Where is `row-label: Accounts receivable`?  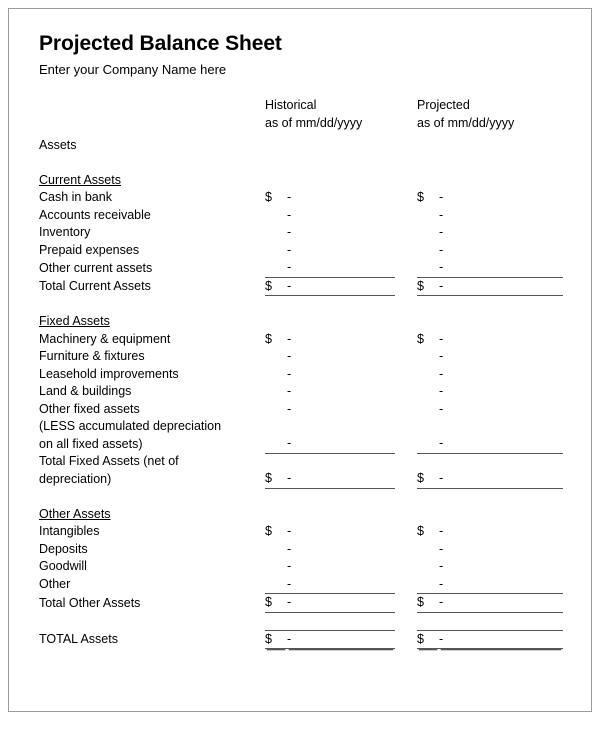 row-label: Accounts receivable is located at coordinates (95, 214).